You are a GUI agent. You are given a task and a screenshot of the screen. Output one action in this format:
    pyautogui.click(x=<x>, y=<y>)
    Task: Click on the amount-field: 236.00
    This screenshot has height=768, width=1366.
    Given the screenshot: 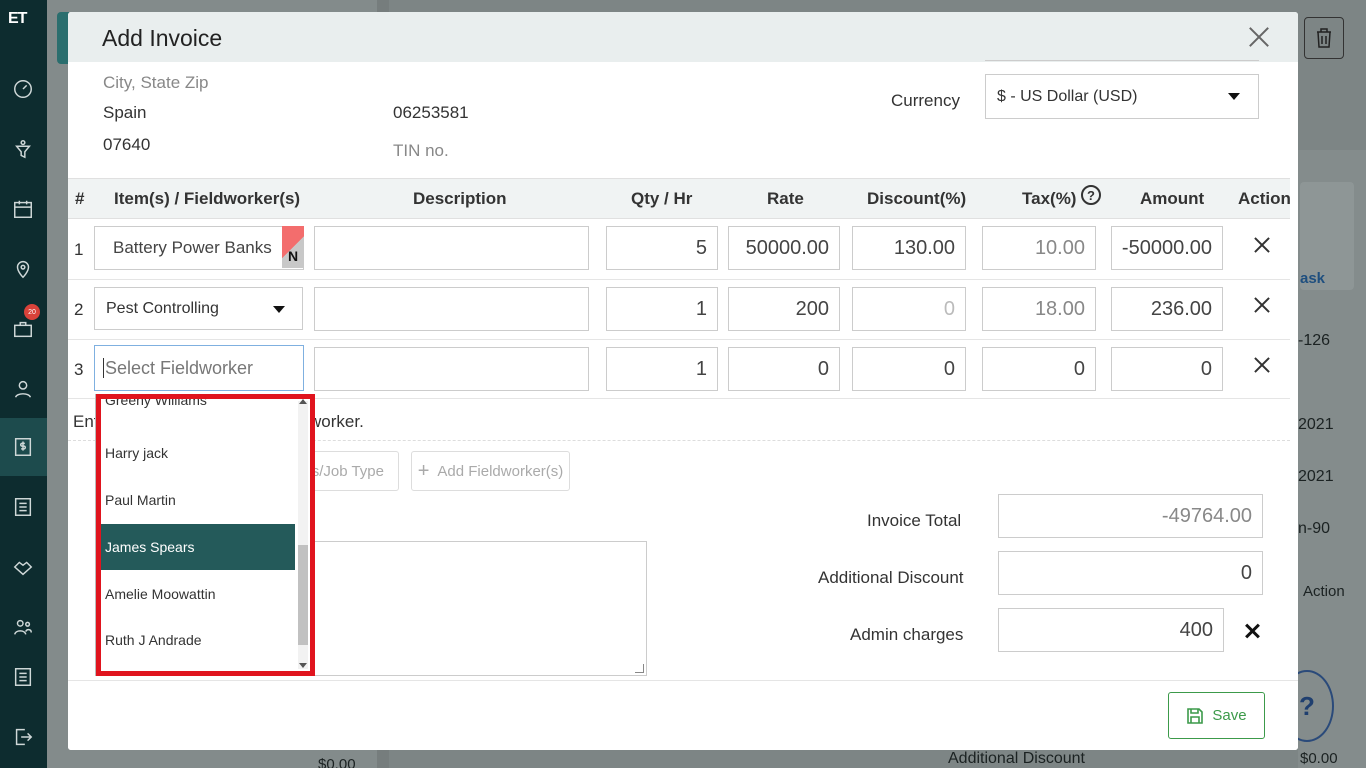 What is the action you would take?
    pyautogui.click(x=1167, y=309)
    